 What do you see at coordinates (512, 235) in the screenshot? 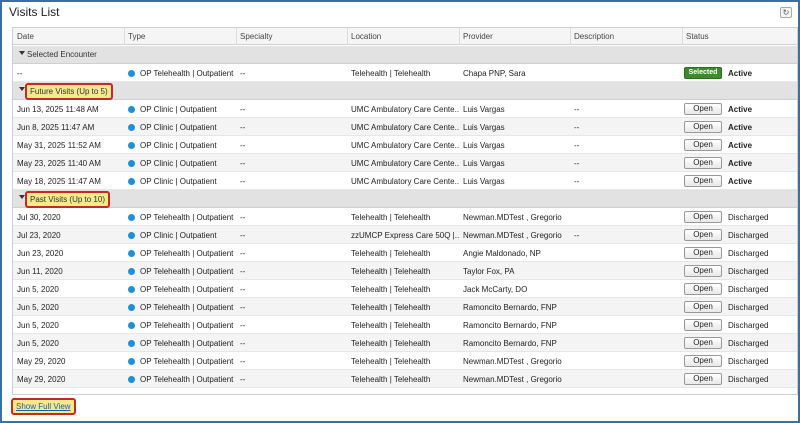
I see `cell-provider: Newman.MDTest , Gregorio` at bounding box center [512, 235].